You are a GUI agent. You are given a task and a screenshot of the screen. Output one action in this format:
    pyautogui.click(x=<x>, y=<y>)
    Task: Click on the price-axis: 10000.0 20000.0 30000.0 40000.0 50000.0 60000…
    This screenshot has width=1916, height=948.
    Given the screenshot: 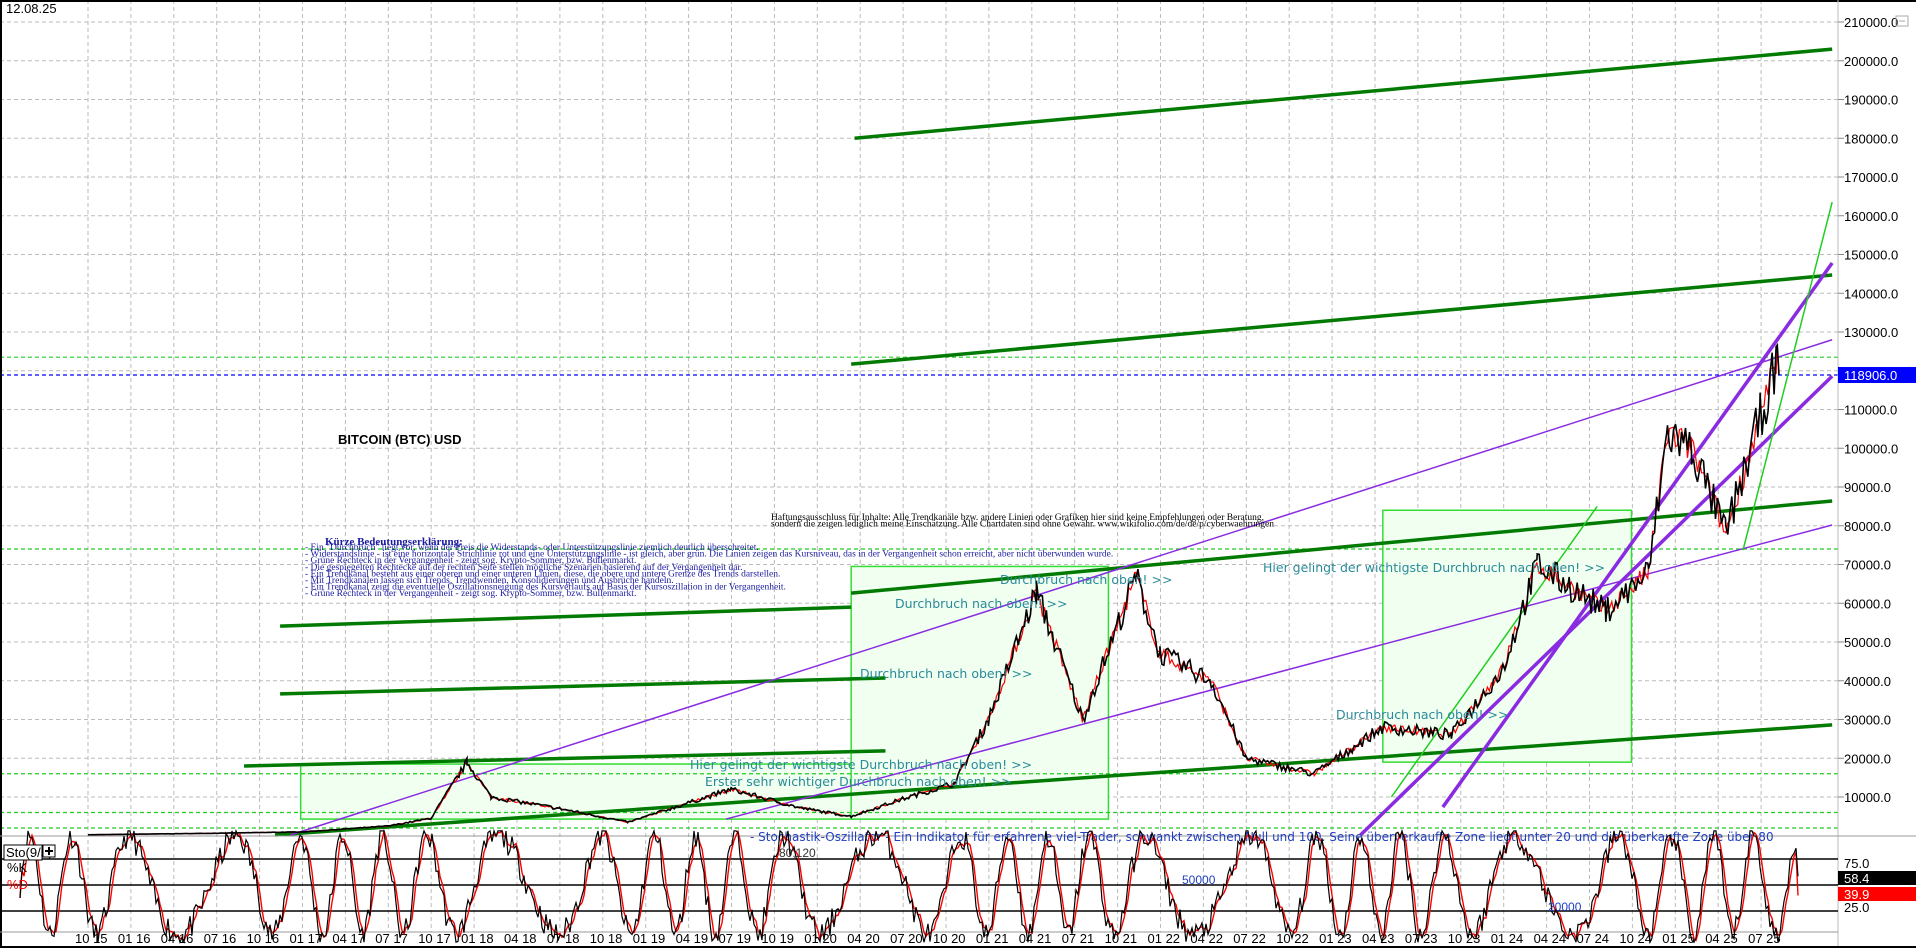 What is the action you would take?
    pyautogui.click(x=1868, y=410)
    